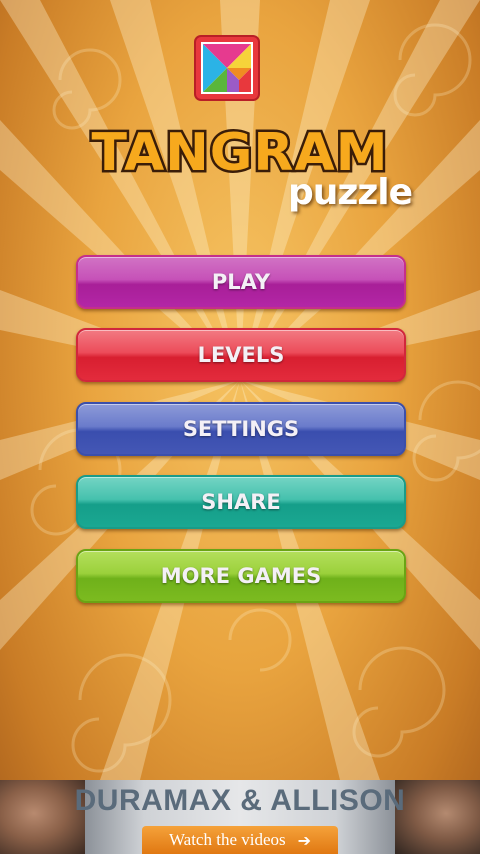 Image resolution: width=480 pixels, height=854 pixels. What do you see at coordinates (239, 151) in the screenshot?
I see `game-title: TANGRAM` at bounding box center [239, 151].